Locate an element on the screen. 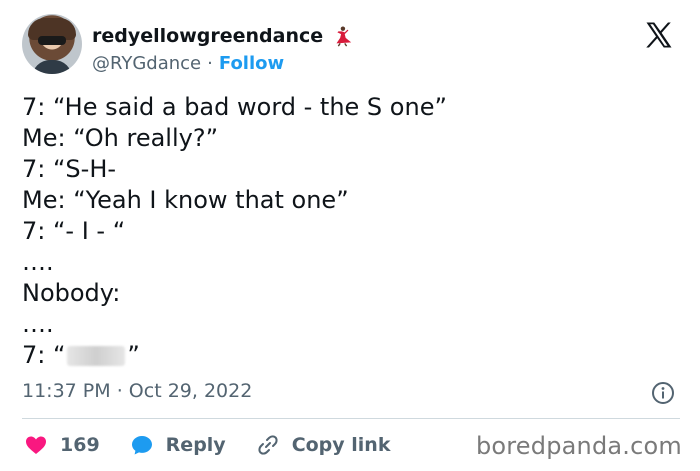  tweet-timestamp: 11:37 PM · Oct 29, 2022 is located at coordinates (137, 391).